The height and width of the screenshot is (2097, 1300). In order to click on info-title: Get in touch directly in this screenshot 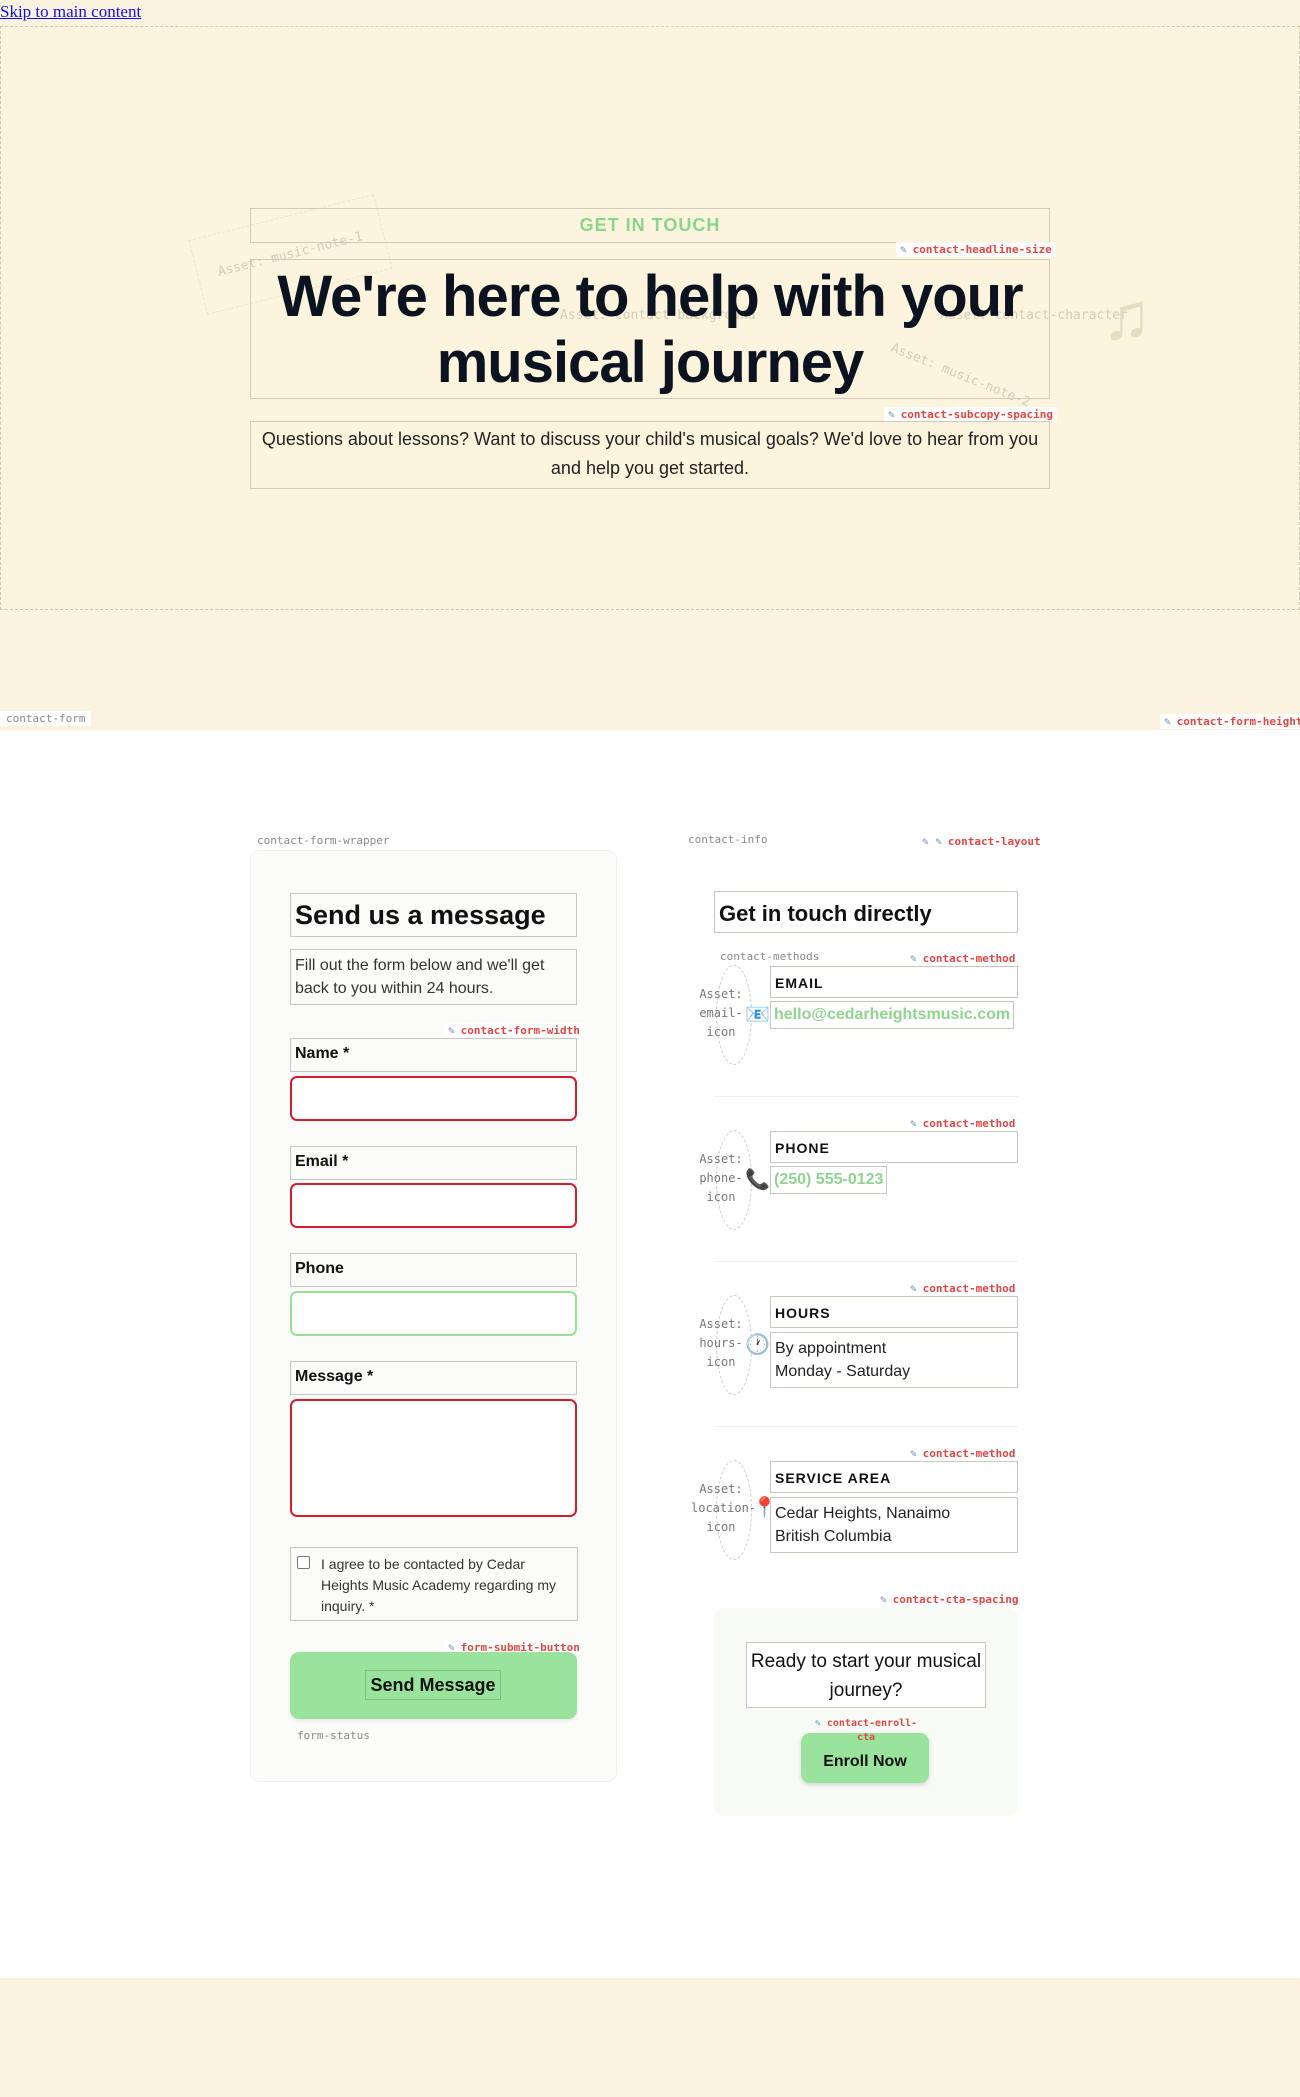, I will do `click(866, 912)`.